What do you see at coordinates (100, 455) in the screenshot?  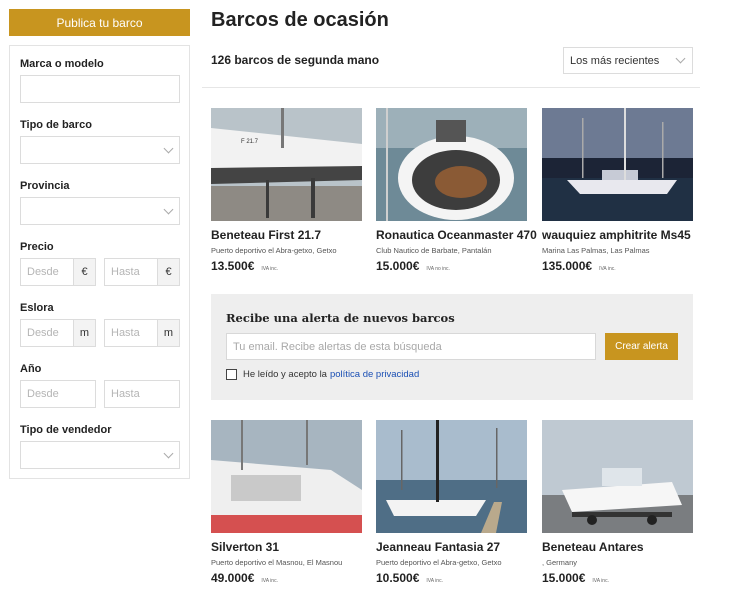 I see `seller-type-select` at bounding box center [100, 455].